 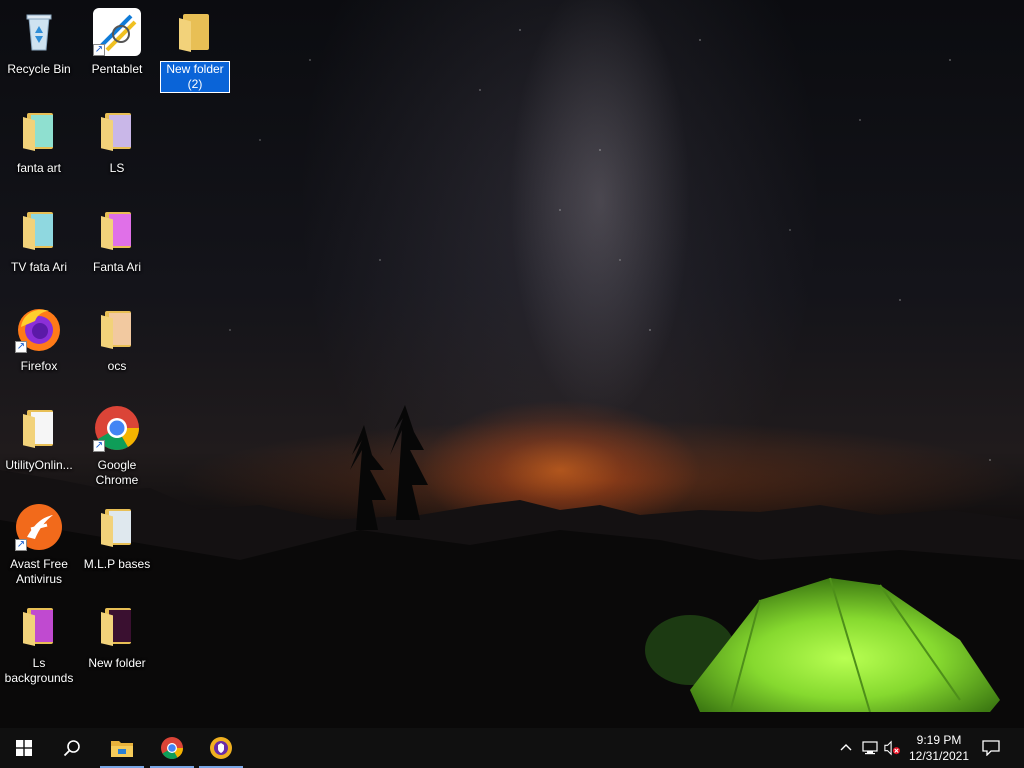 I want to click on desktop-icon-label: New folder (2), so click(x=195, y=77).